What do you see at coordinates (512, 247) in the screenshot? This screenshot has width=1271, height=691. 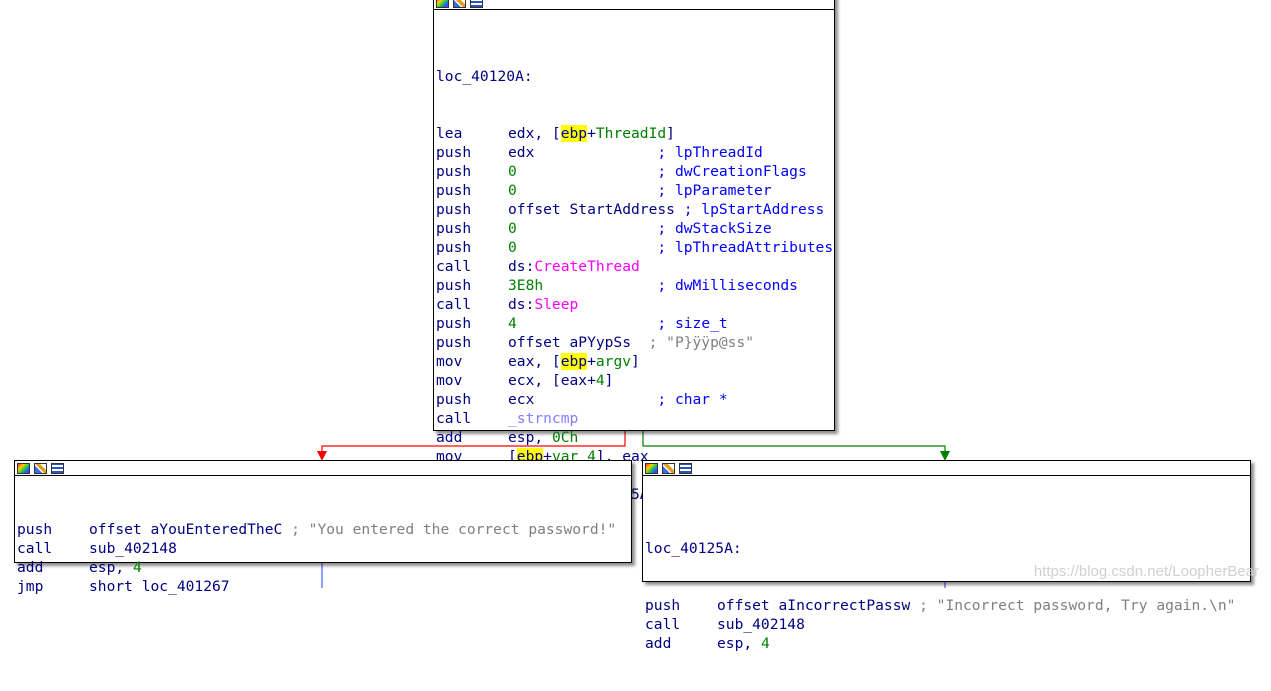 I see `operand: 0` at bounding box center [512, 247].